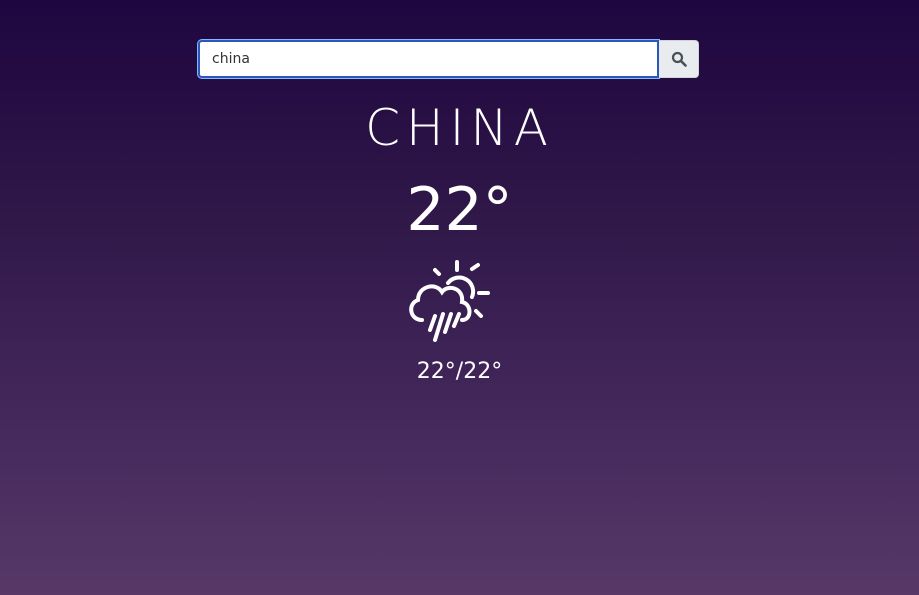  What do you see at coordinates (459, 128) in the screenshot?
I see `city-name: CHINA` at bounding box center [459, 128].